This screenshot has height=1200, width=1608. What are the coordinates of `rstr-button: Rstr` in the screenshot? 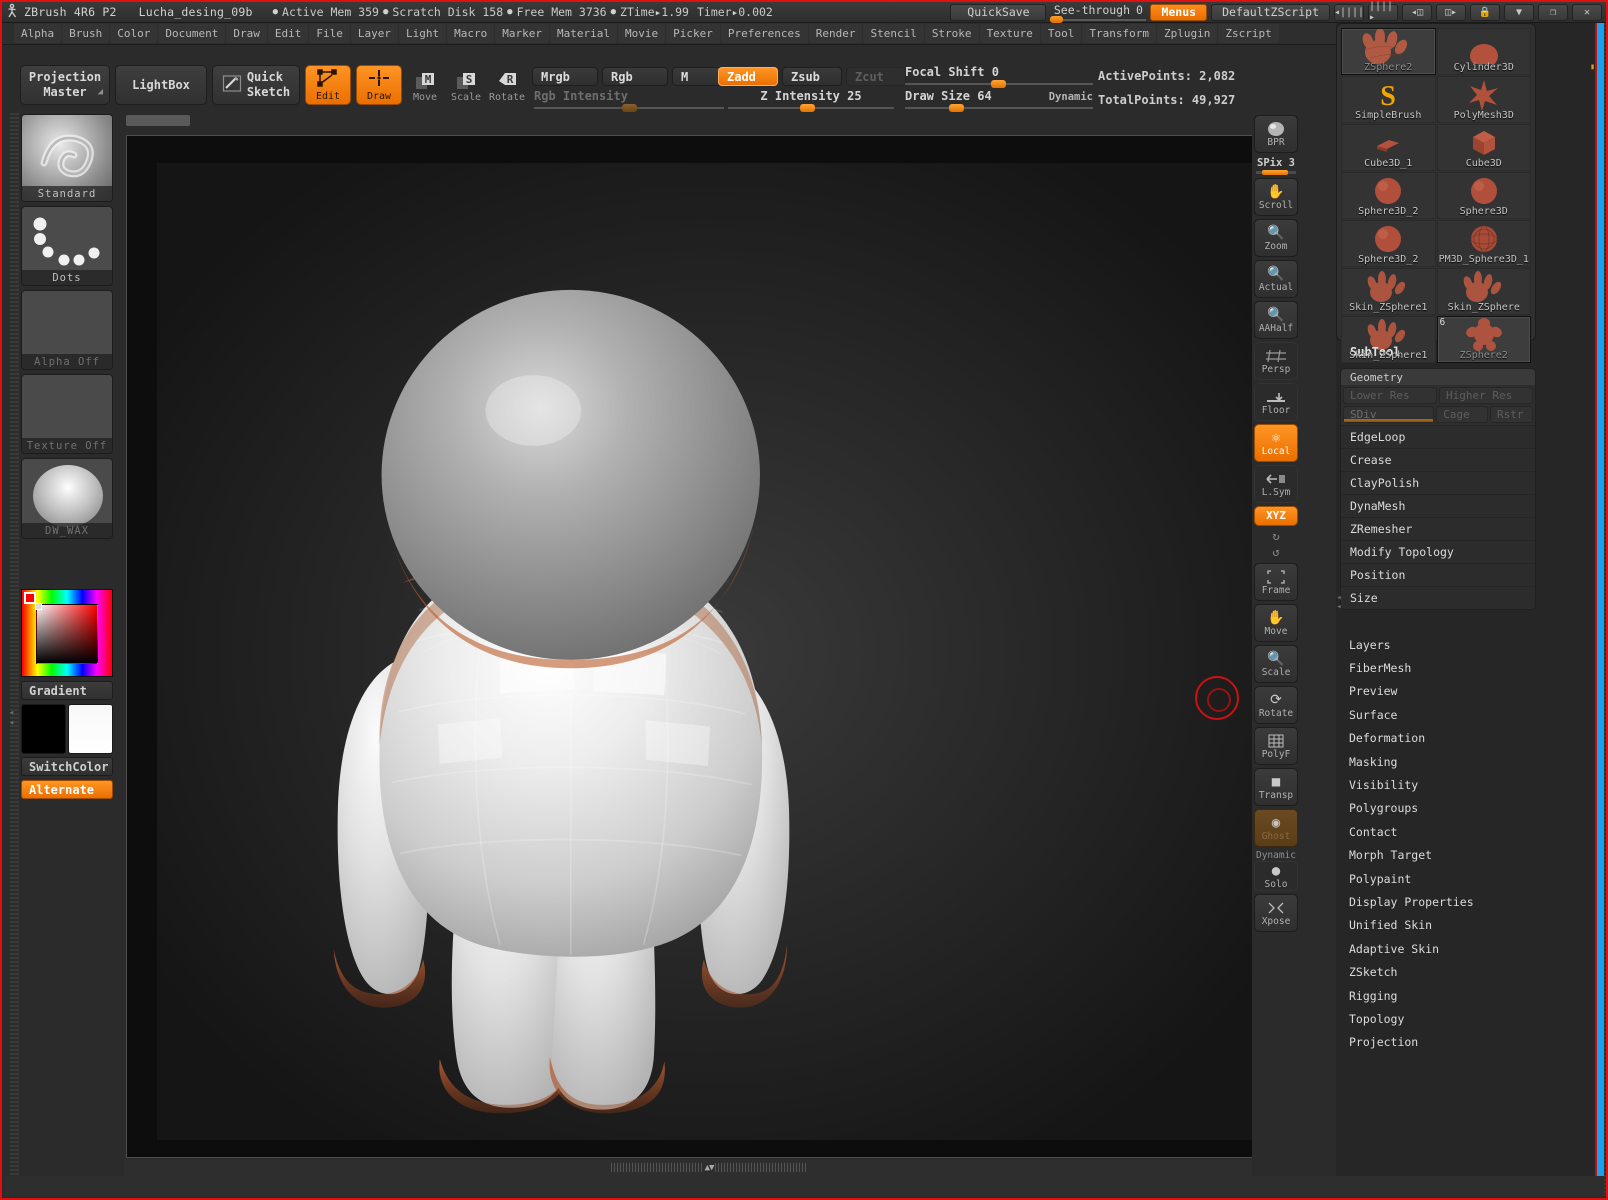 It's located at (1511, 414).